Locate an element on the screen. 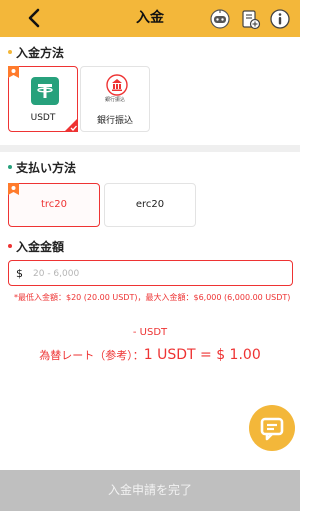 This screenshot has width=320, height=511. method-bank-card: 銀行振込 銀行振込 is located at coordinates (115, 99).